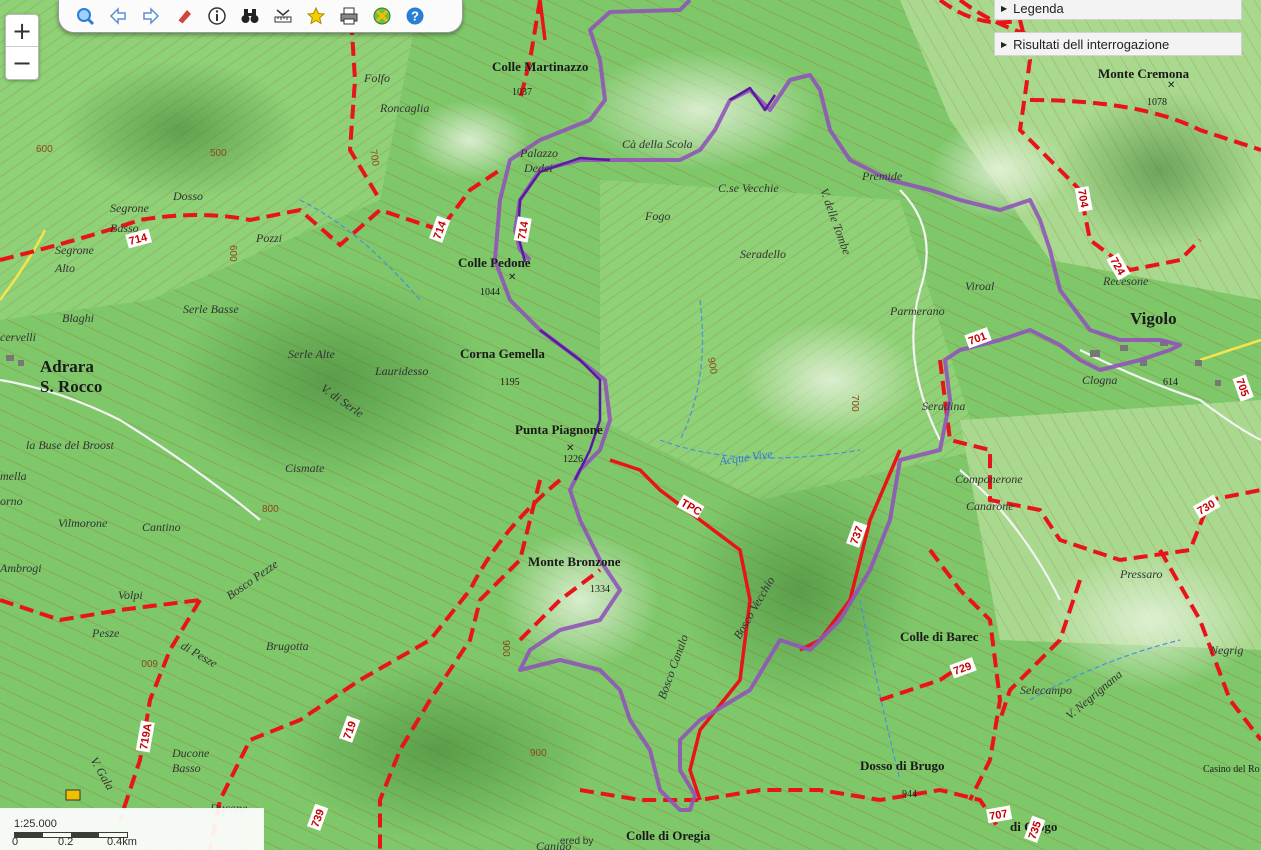 This screenshot has height=850, width=1261. What do you see at coordinates (1144, 73) in the screenshot?
I see `label-monte-cremona: Monte Cremona` at bounding box center [1144, 73].